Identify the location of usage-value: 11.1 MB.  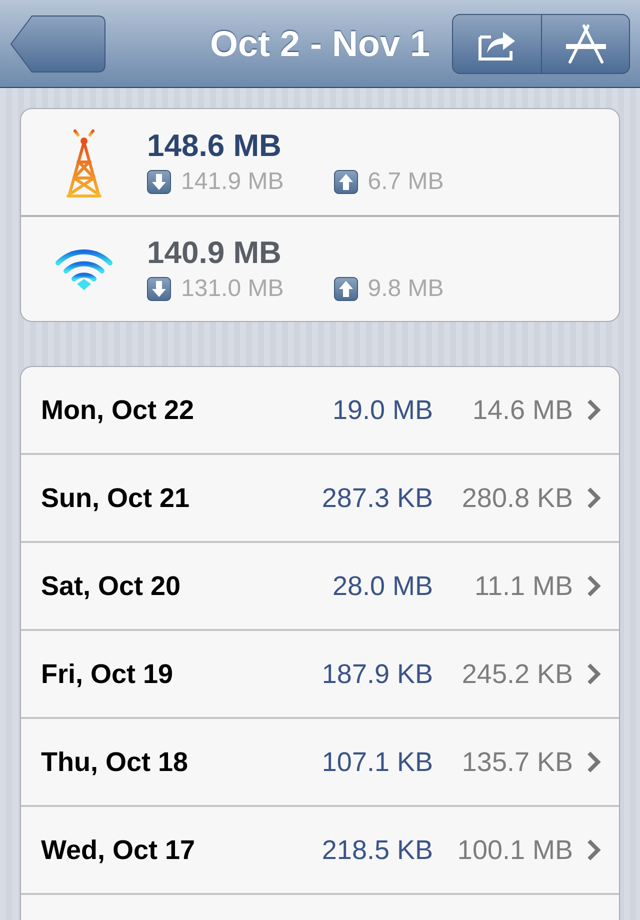
(523, 586).